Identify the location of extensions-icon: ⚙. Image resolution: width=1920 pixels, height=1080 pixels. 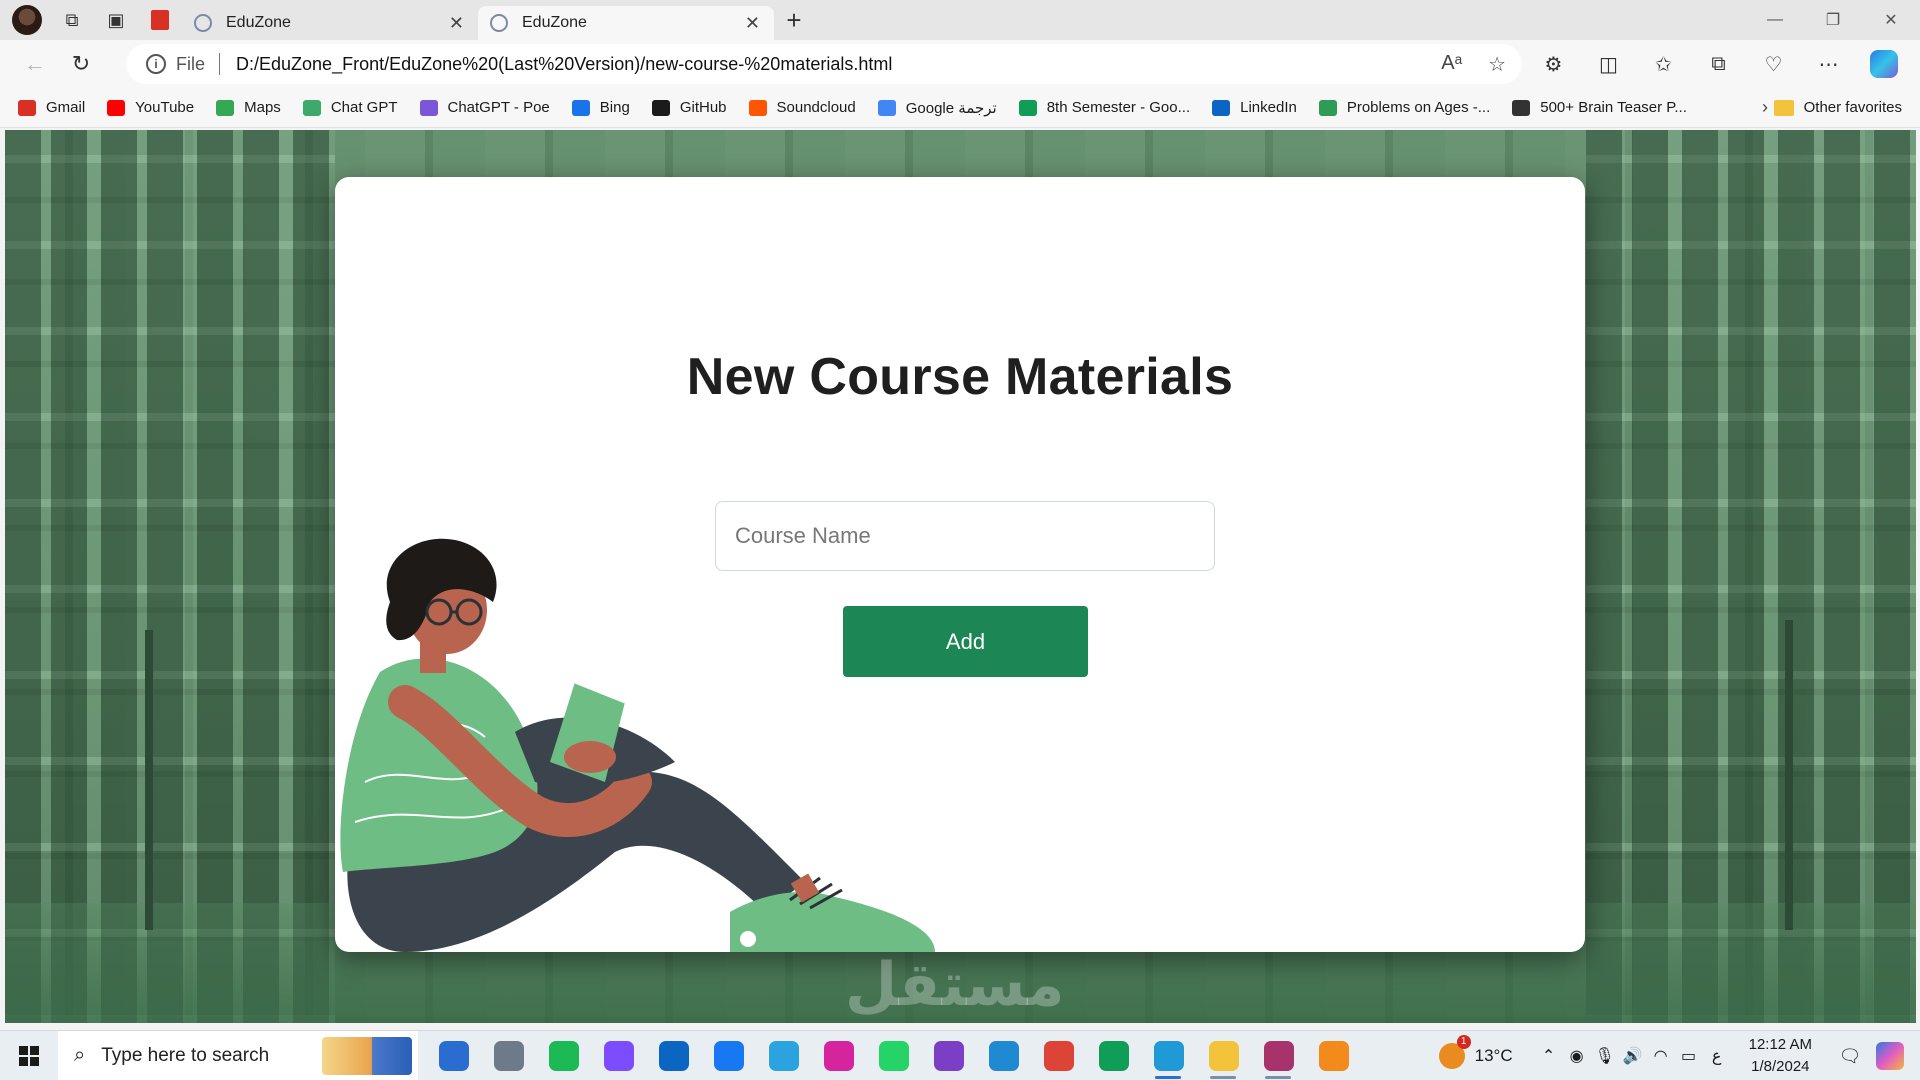
(1553, 64).